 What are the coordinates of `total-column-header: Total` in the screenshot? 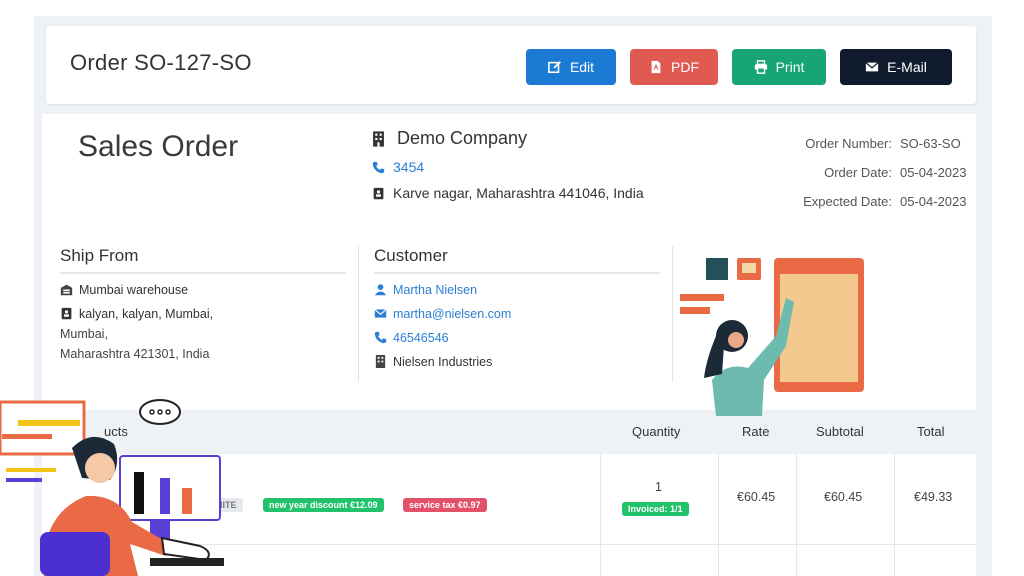 It's located at (931, 431).